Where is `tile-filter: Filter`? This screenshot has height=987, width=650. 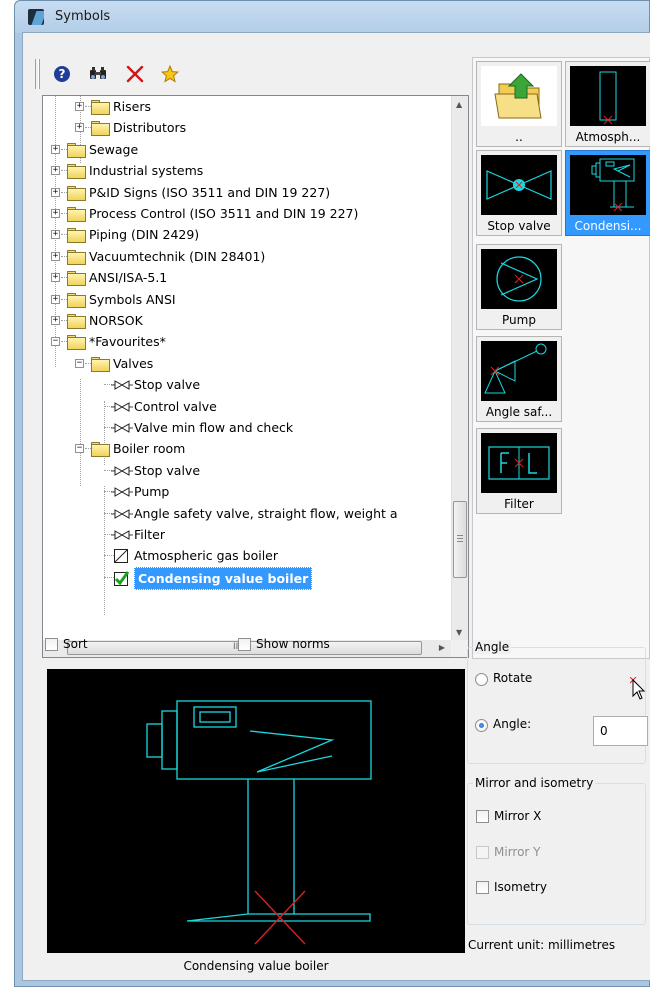 tile-filter: Filter is located at coordinates (519, 471).